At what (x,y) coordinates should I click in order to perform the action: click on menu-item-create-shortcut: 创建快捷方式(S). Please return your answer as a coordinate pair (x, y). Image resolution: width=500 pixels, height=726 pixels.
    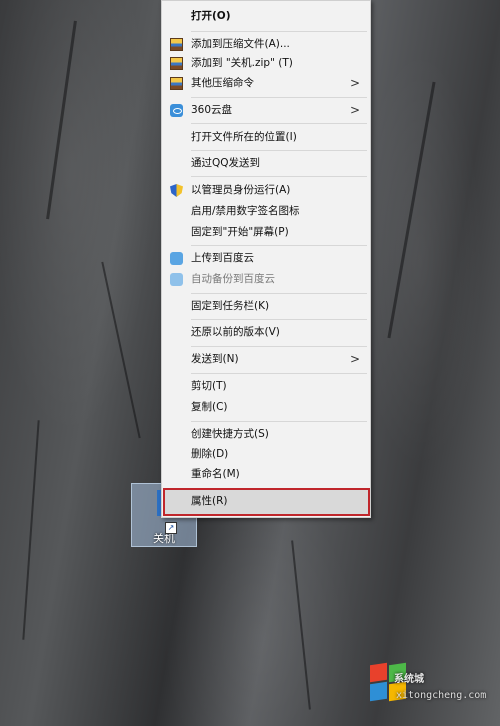
    Looking at the image, I should click on (266, 434).